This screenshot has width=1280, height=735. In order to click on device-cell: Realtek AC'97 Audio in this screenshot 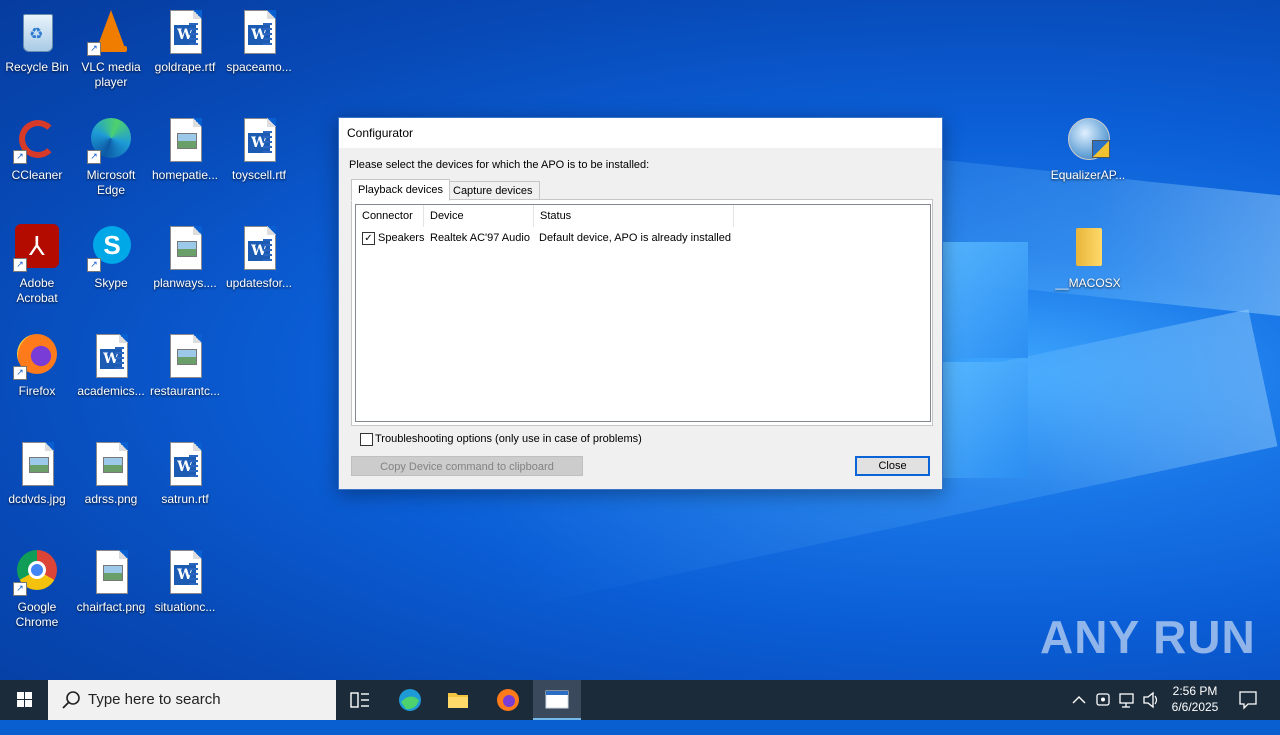, I will do `click(480, 238)`.